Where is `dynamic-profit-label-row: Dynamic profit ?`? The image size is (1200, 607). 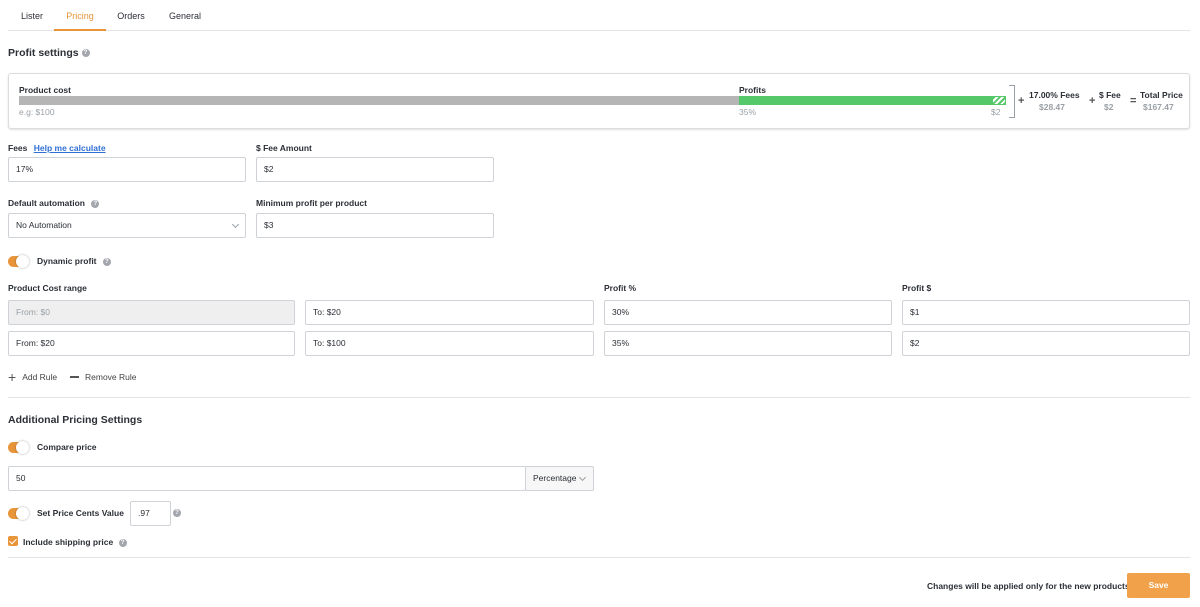 dynamic-profit-label-row: Dynamic profit ? is located at coordinates (74, 261).